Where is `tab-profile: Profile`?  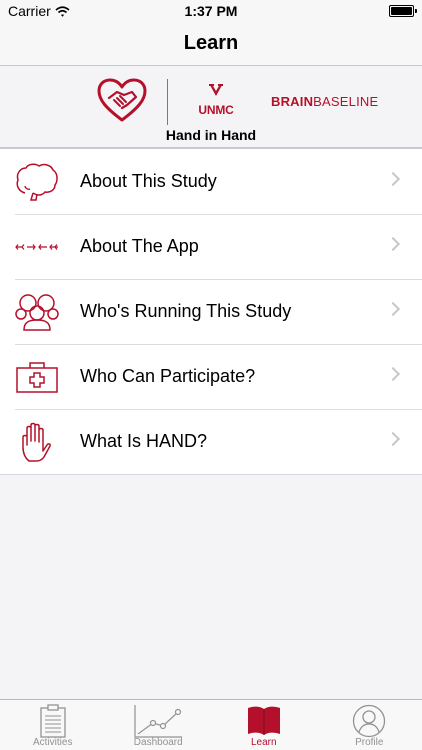 tab-profile: Profile is located at coordinates (369, 725).